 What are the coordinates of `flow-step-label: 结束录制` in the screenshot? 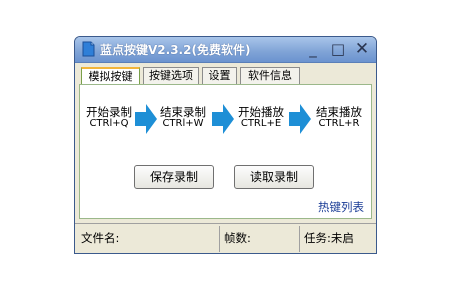 It's located at (183, 112).